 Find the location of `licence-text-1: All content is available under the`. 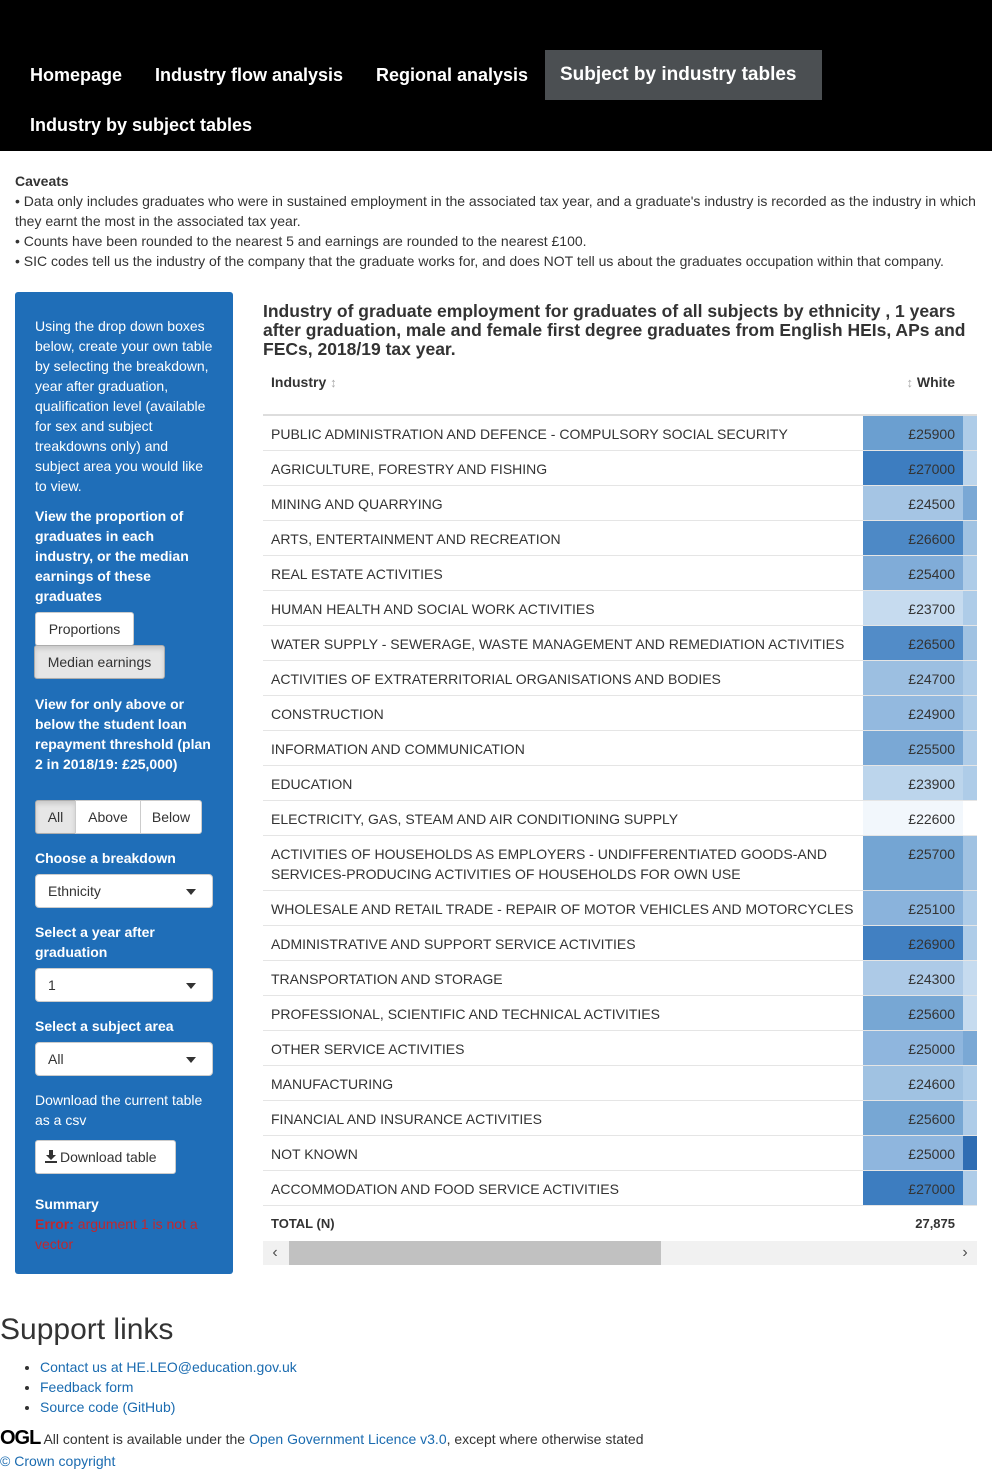

licence-text-1: All content is available under the is located at coordinates (146, 1439).